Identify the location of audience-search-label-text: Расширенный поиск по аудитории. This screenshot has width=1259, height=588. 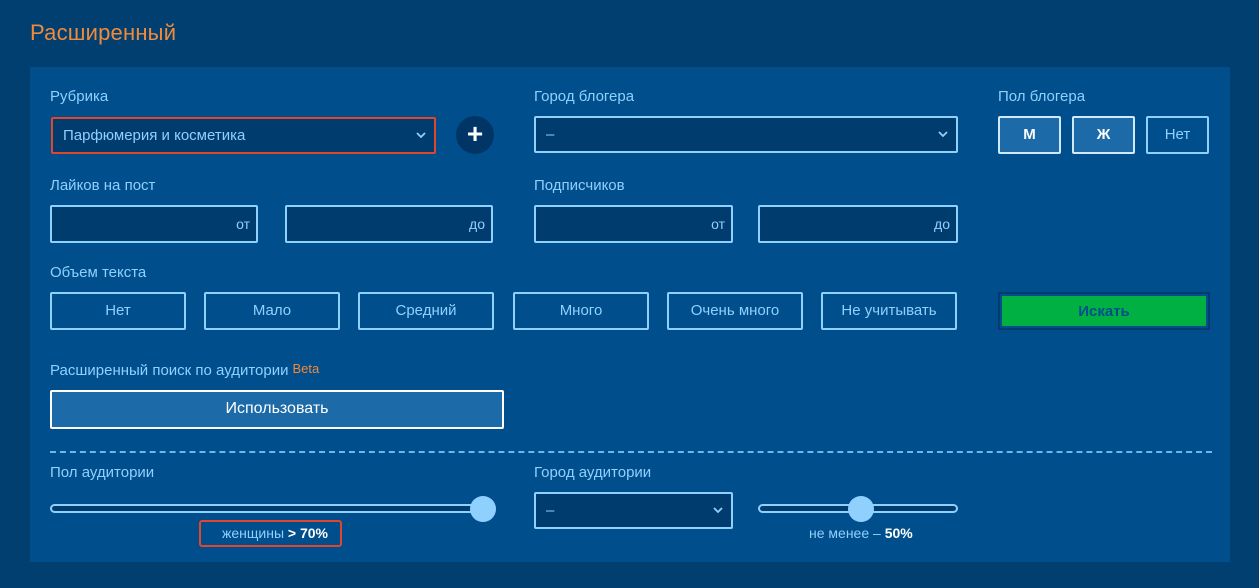
(169, 370).